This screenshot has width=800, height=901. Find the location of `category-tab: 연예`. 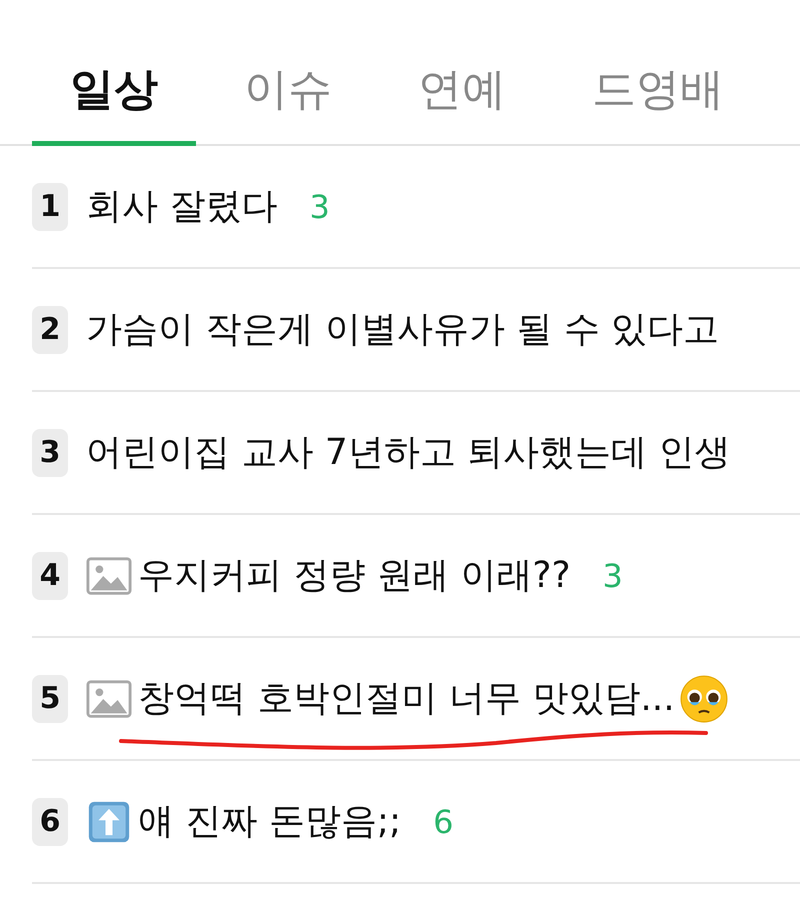

category-tab: 연예 is located at coordinates (462, 98).